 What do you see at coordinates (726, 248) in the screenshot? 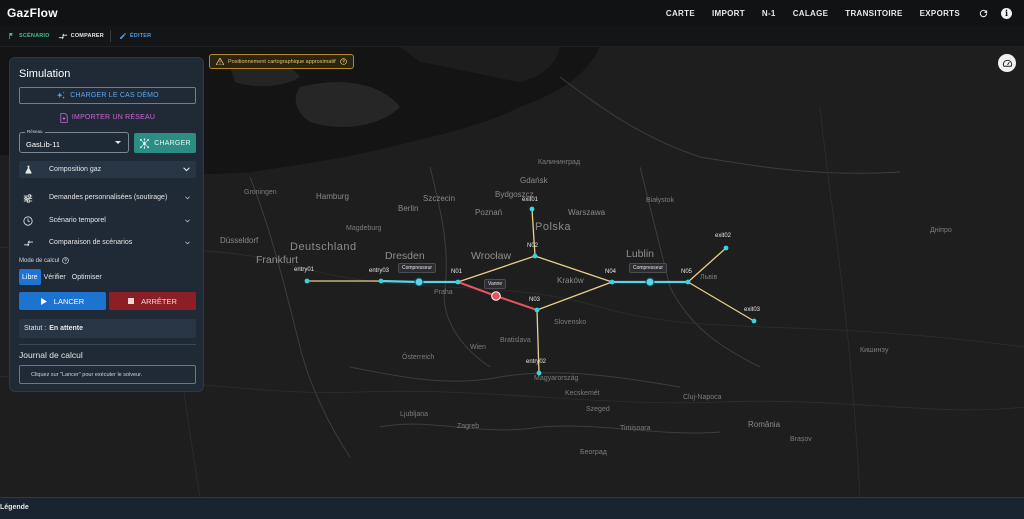
I see `node-exit02` at bounding box center [726, 248].